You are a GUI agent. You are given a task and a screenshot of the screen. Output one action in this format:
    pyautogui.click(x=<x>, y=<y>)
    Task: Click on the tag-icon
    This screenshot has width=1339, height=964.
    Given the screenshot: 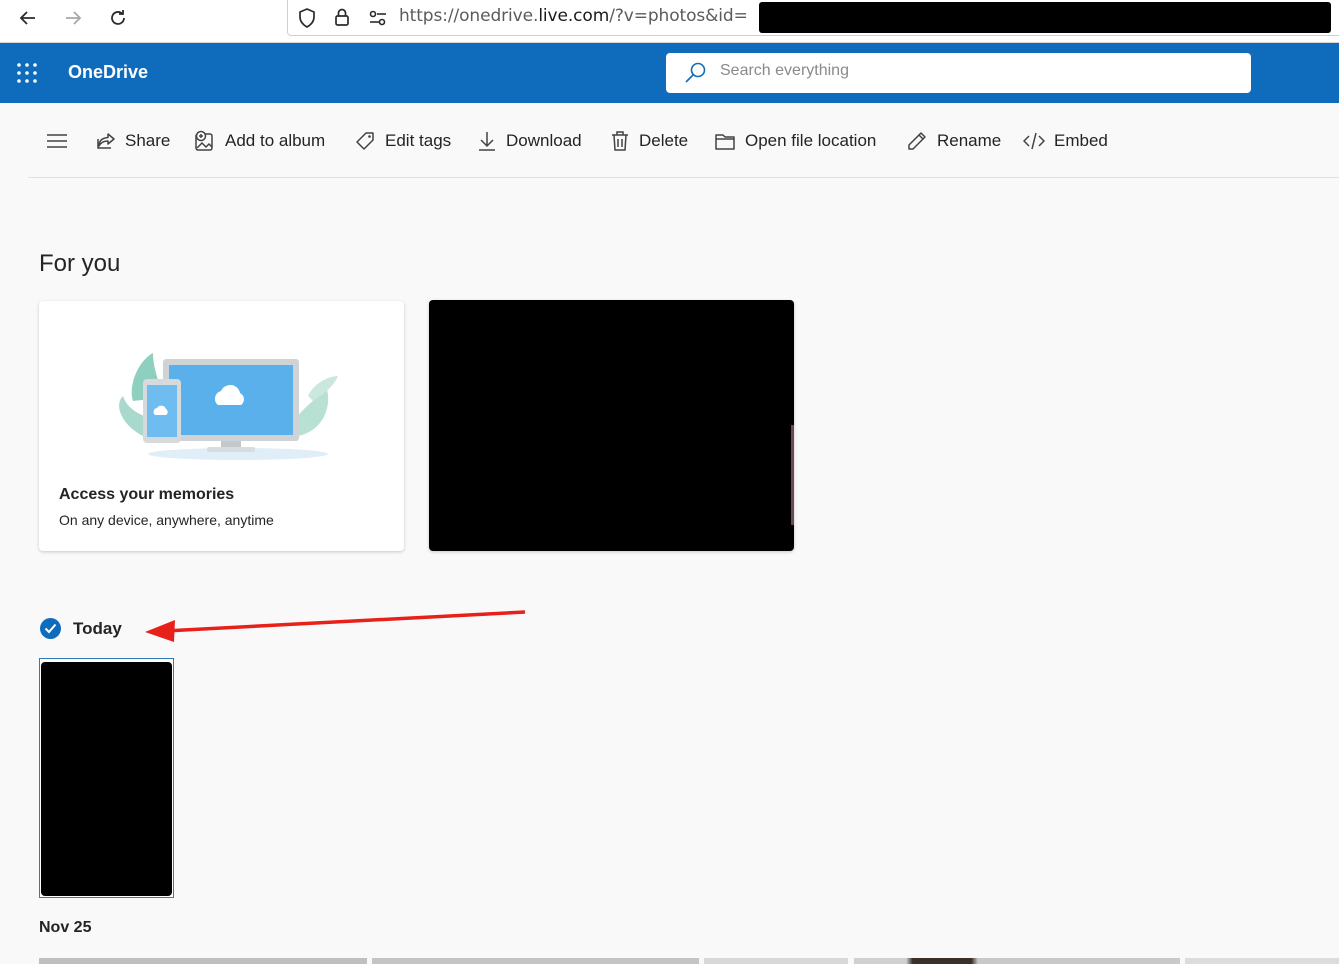 What is the action you would take?
    pyautogui.click(x=365, y=140)
    